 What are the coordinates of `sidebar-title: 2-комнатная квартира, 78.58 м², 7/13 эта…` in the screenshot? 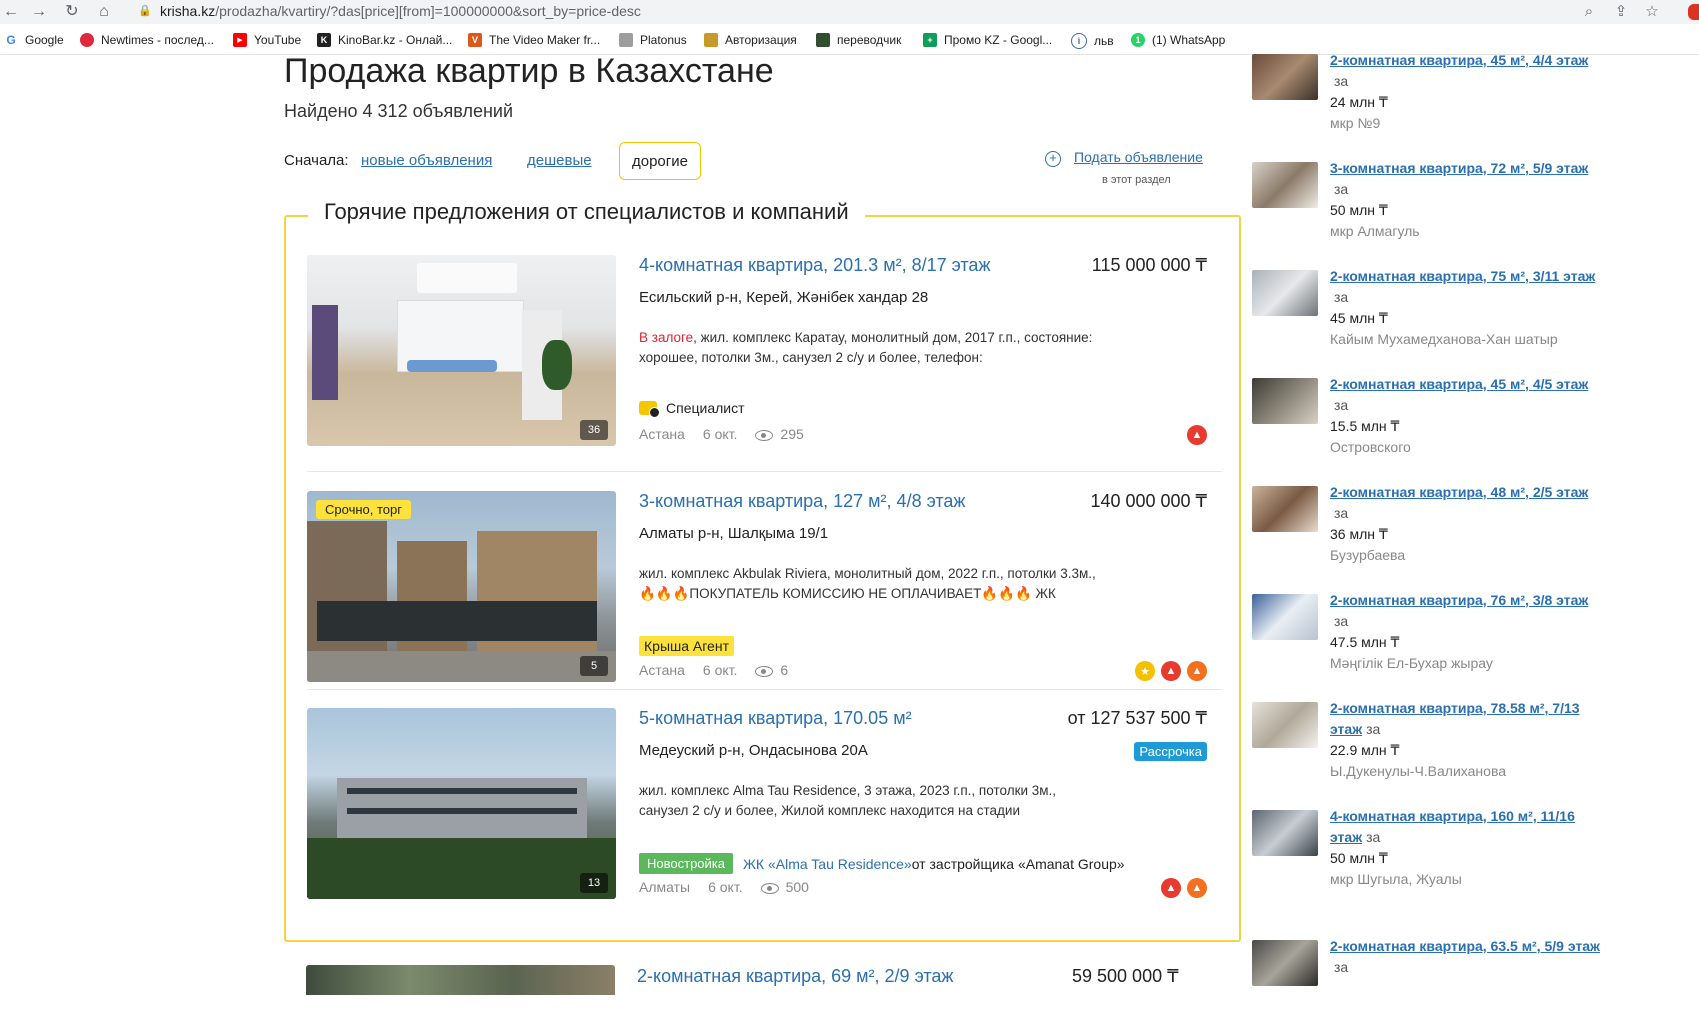 It's located at (1465, 719).